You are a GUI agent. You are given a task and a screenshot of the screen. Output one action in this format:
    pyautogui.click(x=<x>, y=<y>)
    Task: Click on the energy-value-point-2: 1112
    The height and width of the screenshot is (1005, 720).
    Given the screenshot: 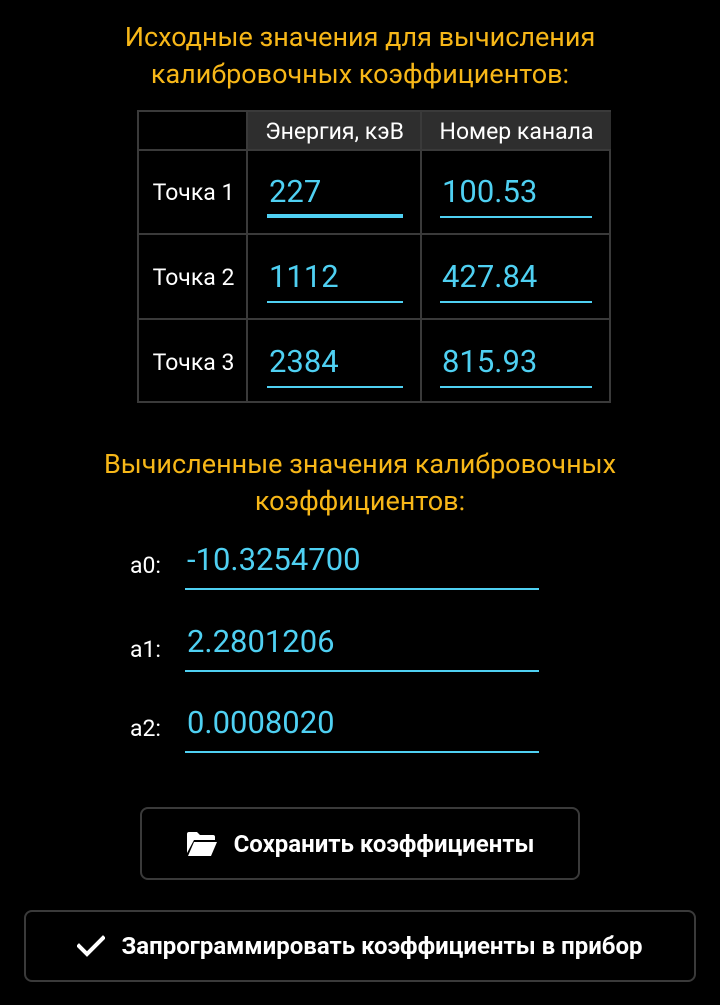 What is the action you would take?
    pyautogui.click(x=304, y=276)
    